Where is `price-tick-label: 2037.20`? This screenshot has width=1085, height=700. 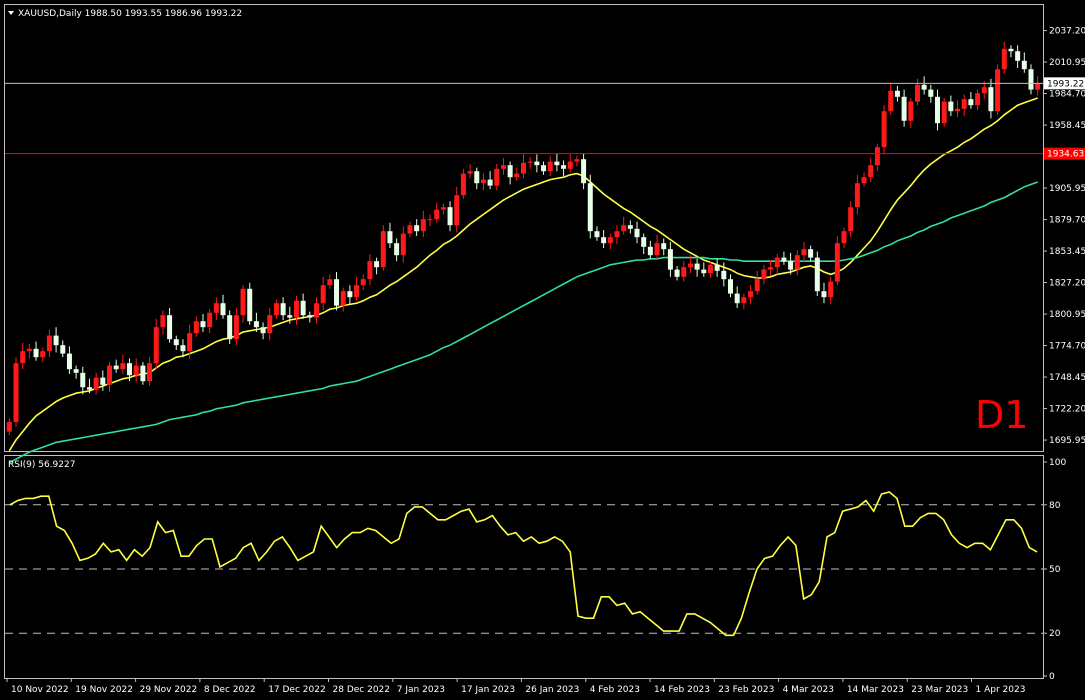 price-tick-label: 2037.20 is located at coordinates (1067, 32).